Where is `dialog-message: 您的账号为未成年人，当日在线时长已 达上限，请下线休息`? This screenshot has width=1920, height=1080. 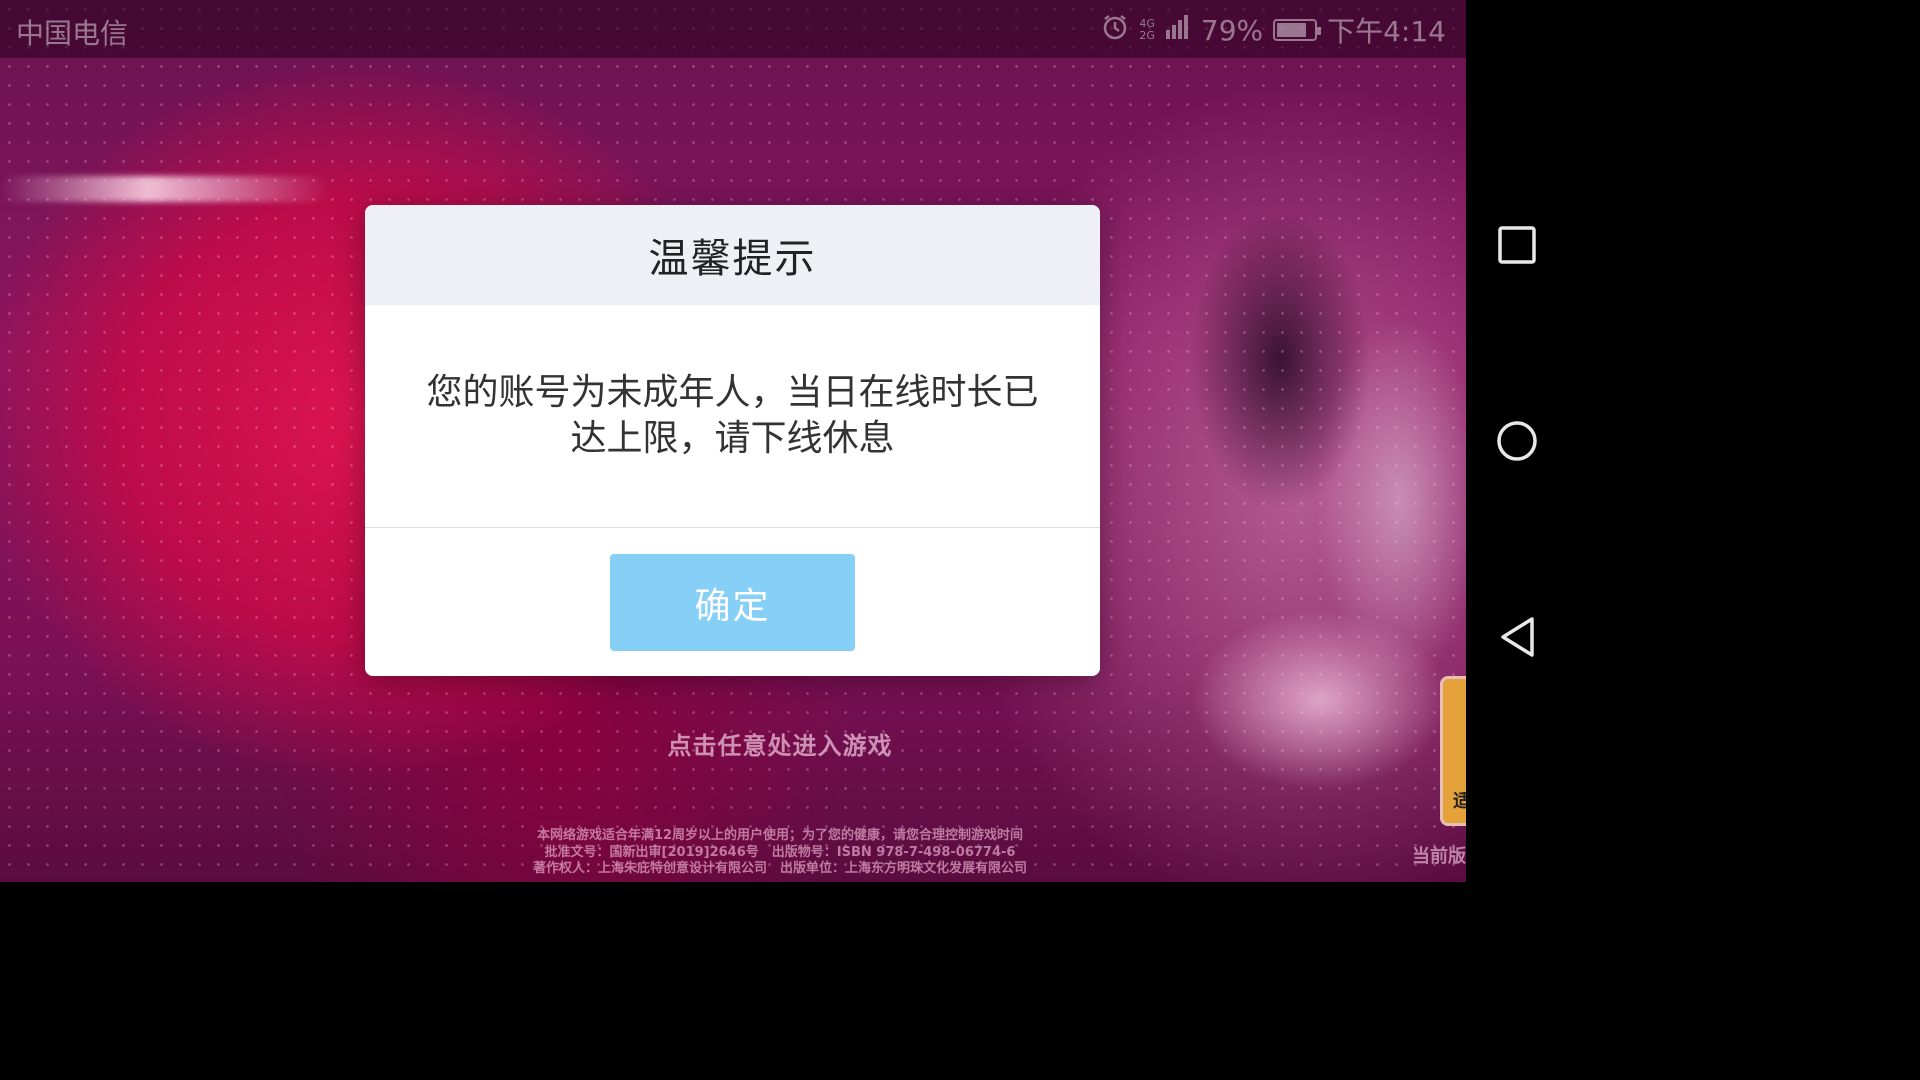
dialog-message: 您的账号为未成年人，当日在线时长已 达上限，请下线休息 is located at coordinates (732, 416).